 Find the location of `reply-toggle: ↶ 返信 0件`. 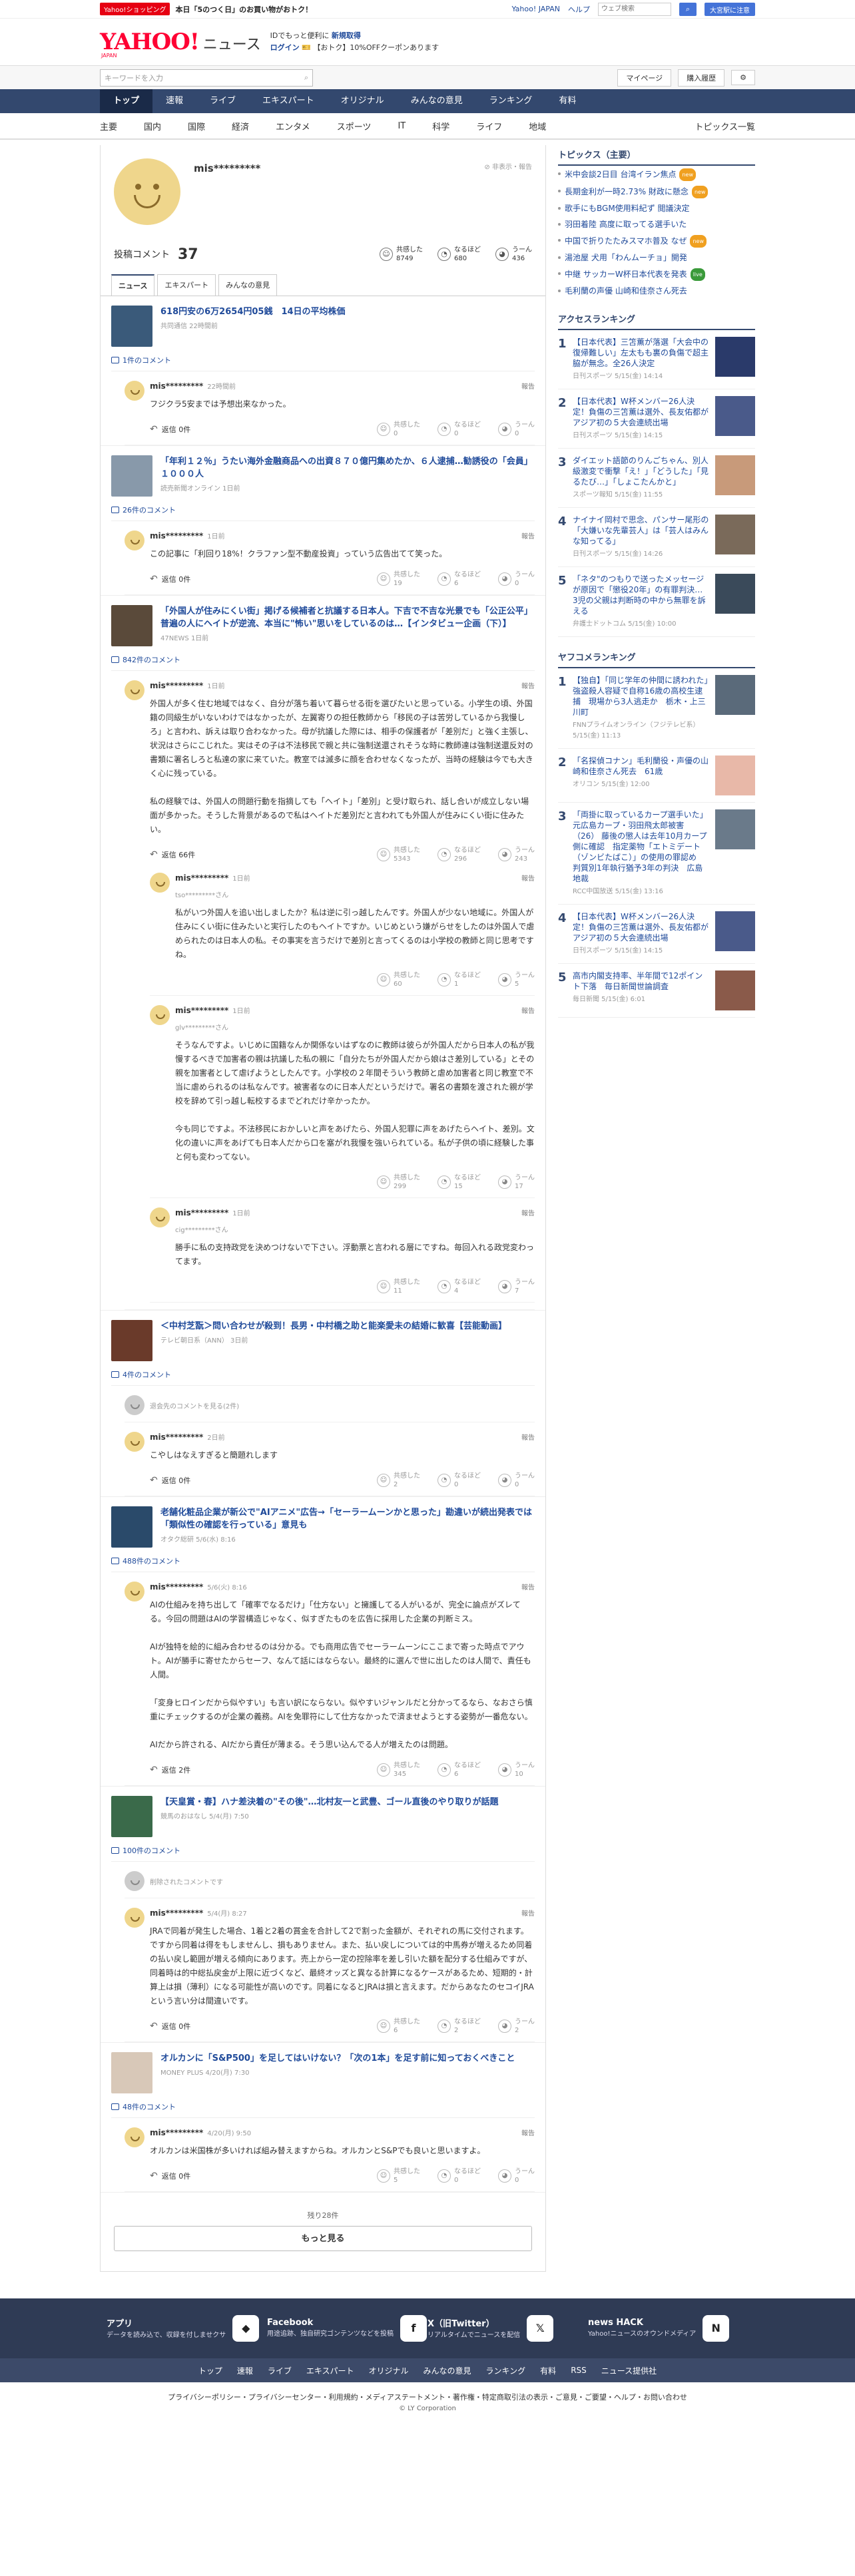

reply-toggle: ↶ 返信 0件 is located at coordinates (170, 579).